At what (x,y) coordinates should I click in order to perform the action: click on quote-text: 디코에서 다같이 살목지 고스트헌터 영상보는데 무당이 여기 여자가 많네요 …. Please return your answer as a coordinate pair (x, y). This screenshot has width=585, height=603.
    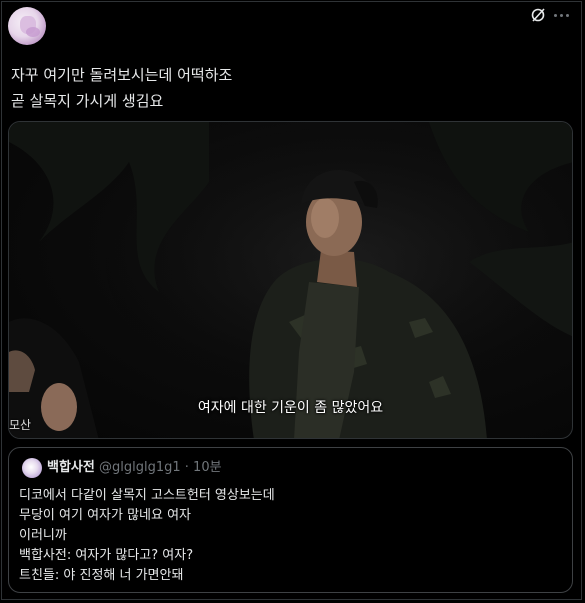
    Looking at the image, I should click on (147, 535).